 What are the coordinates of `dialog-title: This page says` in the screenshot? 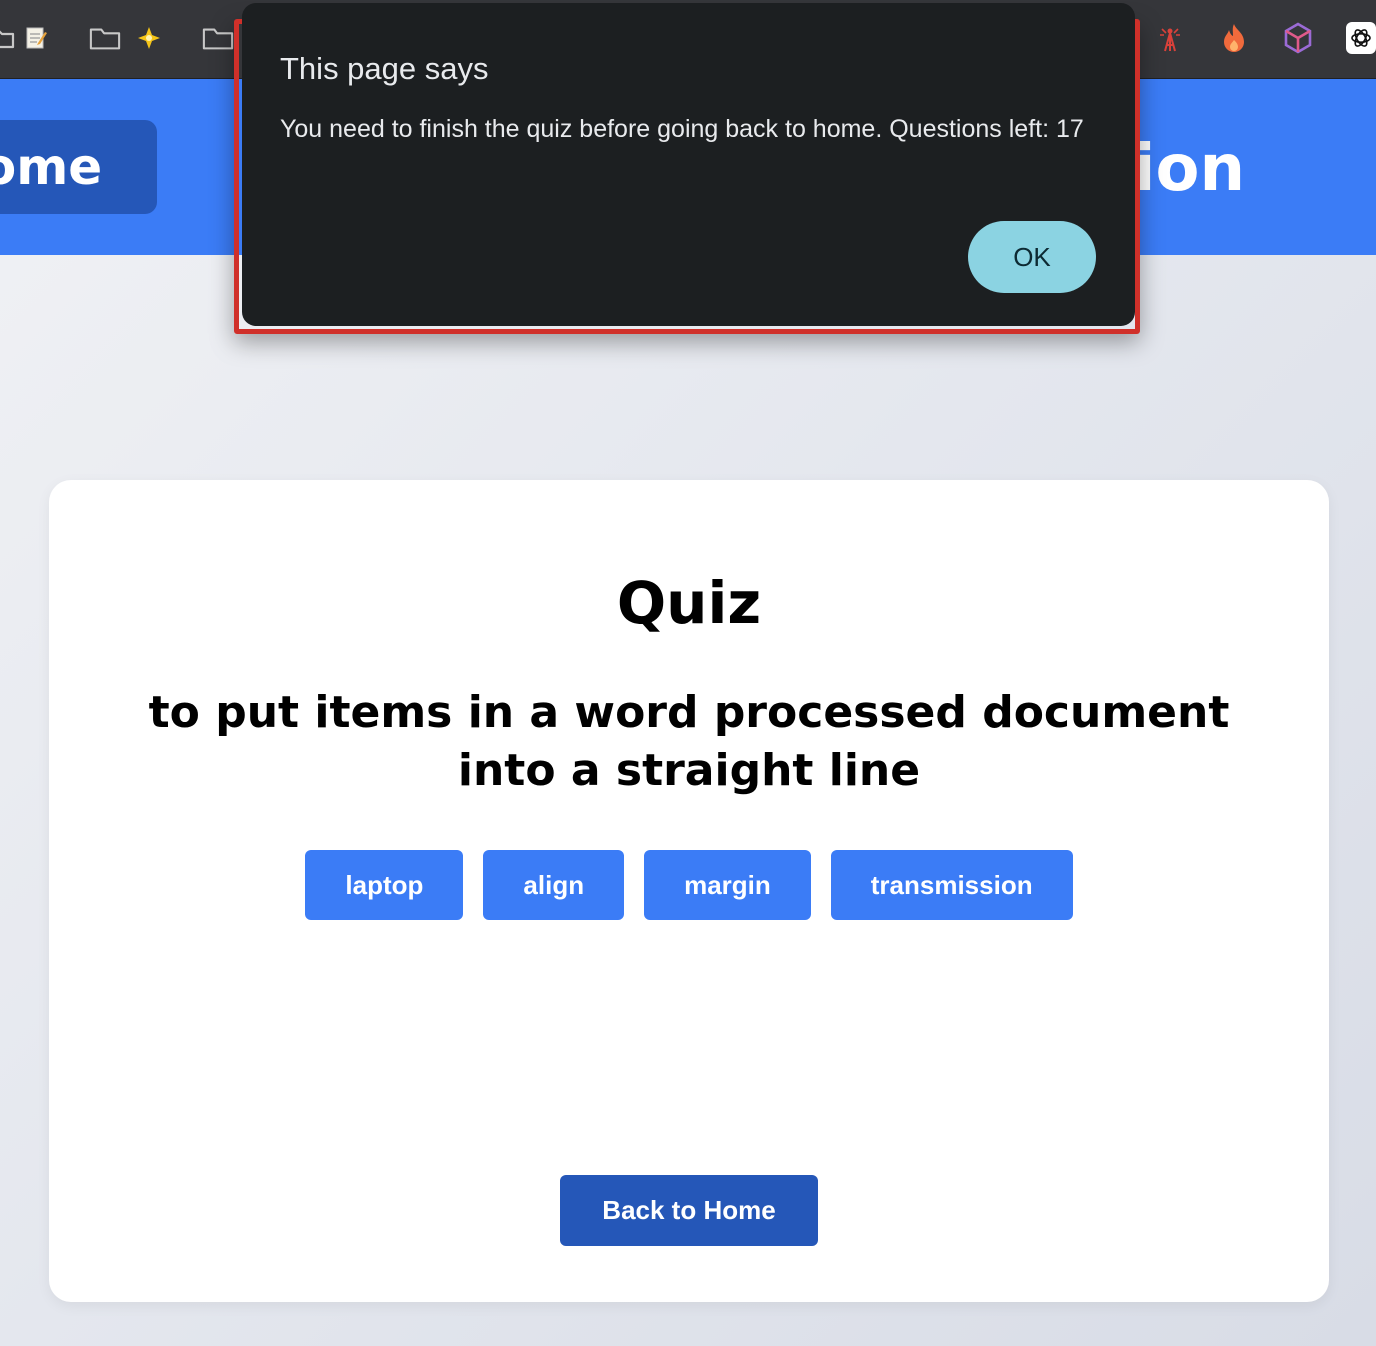 It's located at (384, 68).